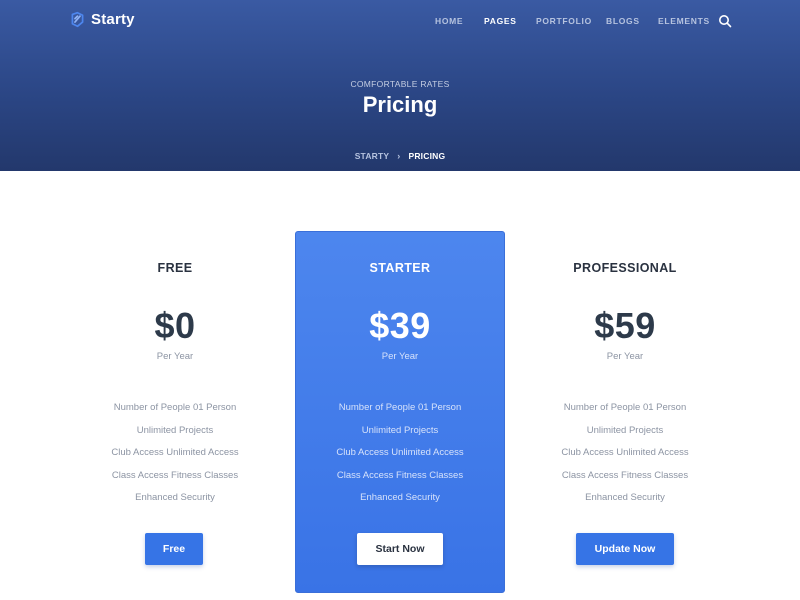  I want to click on plan-price: $0, so click(175, 325).